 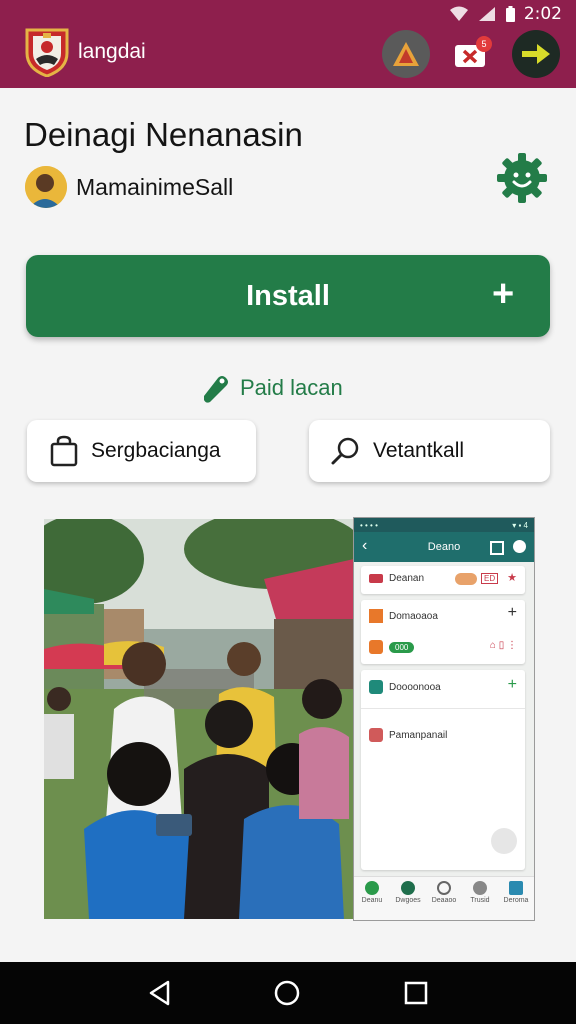 I want to click on arrow-right-icon, so click(x=536, y=54).